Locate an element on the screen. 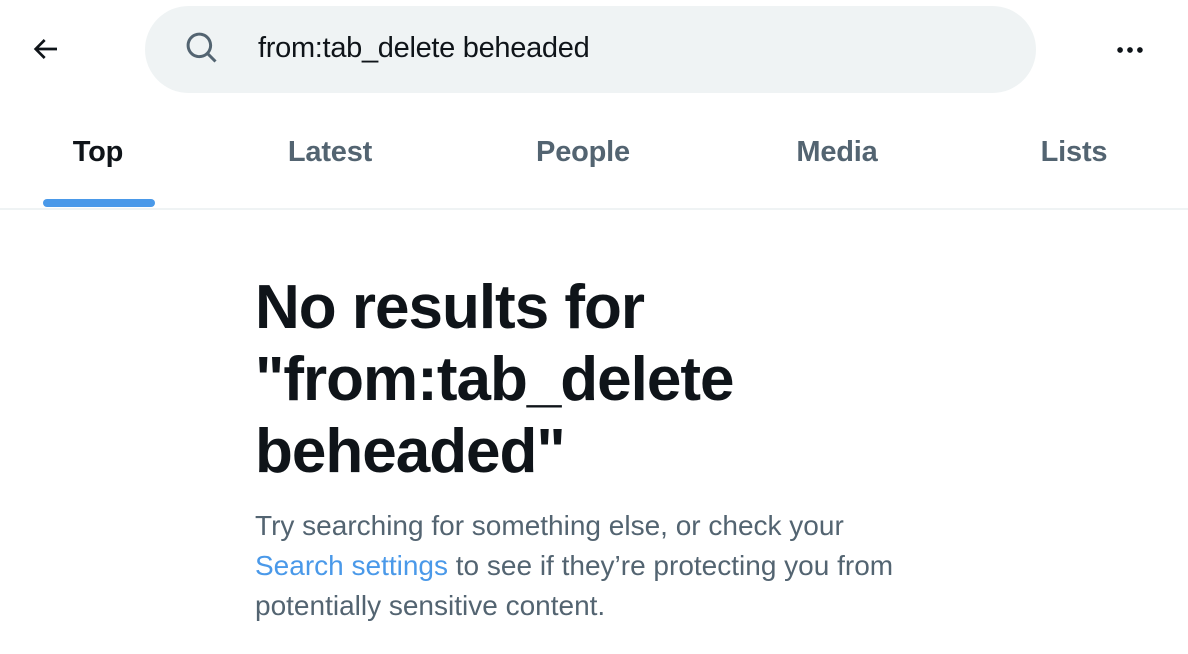 This screenshot has width=1188, height=654. tabs-divider is located at coordinates (594, 209).